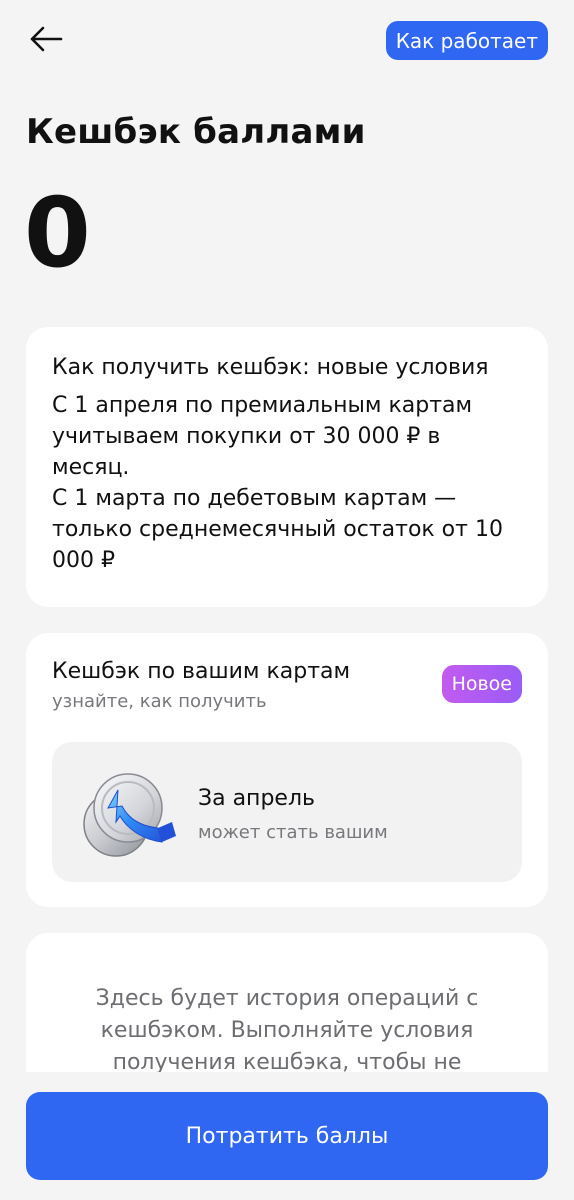  Describe the element at coordinates (287, 812) in the screenshot. I see `april-cashback-tile: За апрель может стать вашим` at that location.